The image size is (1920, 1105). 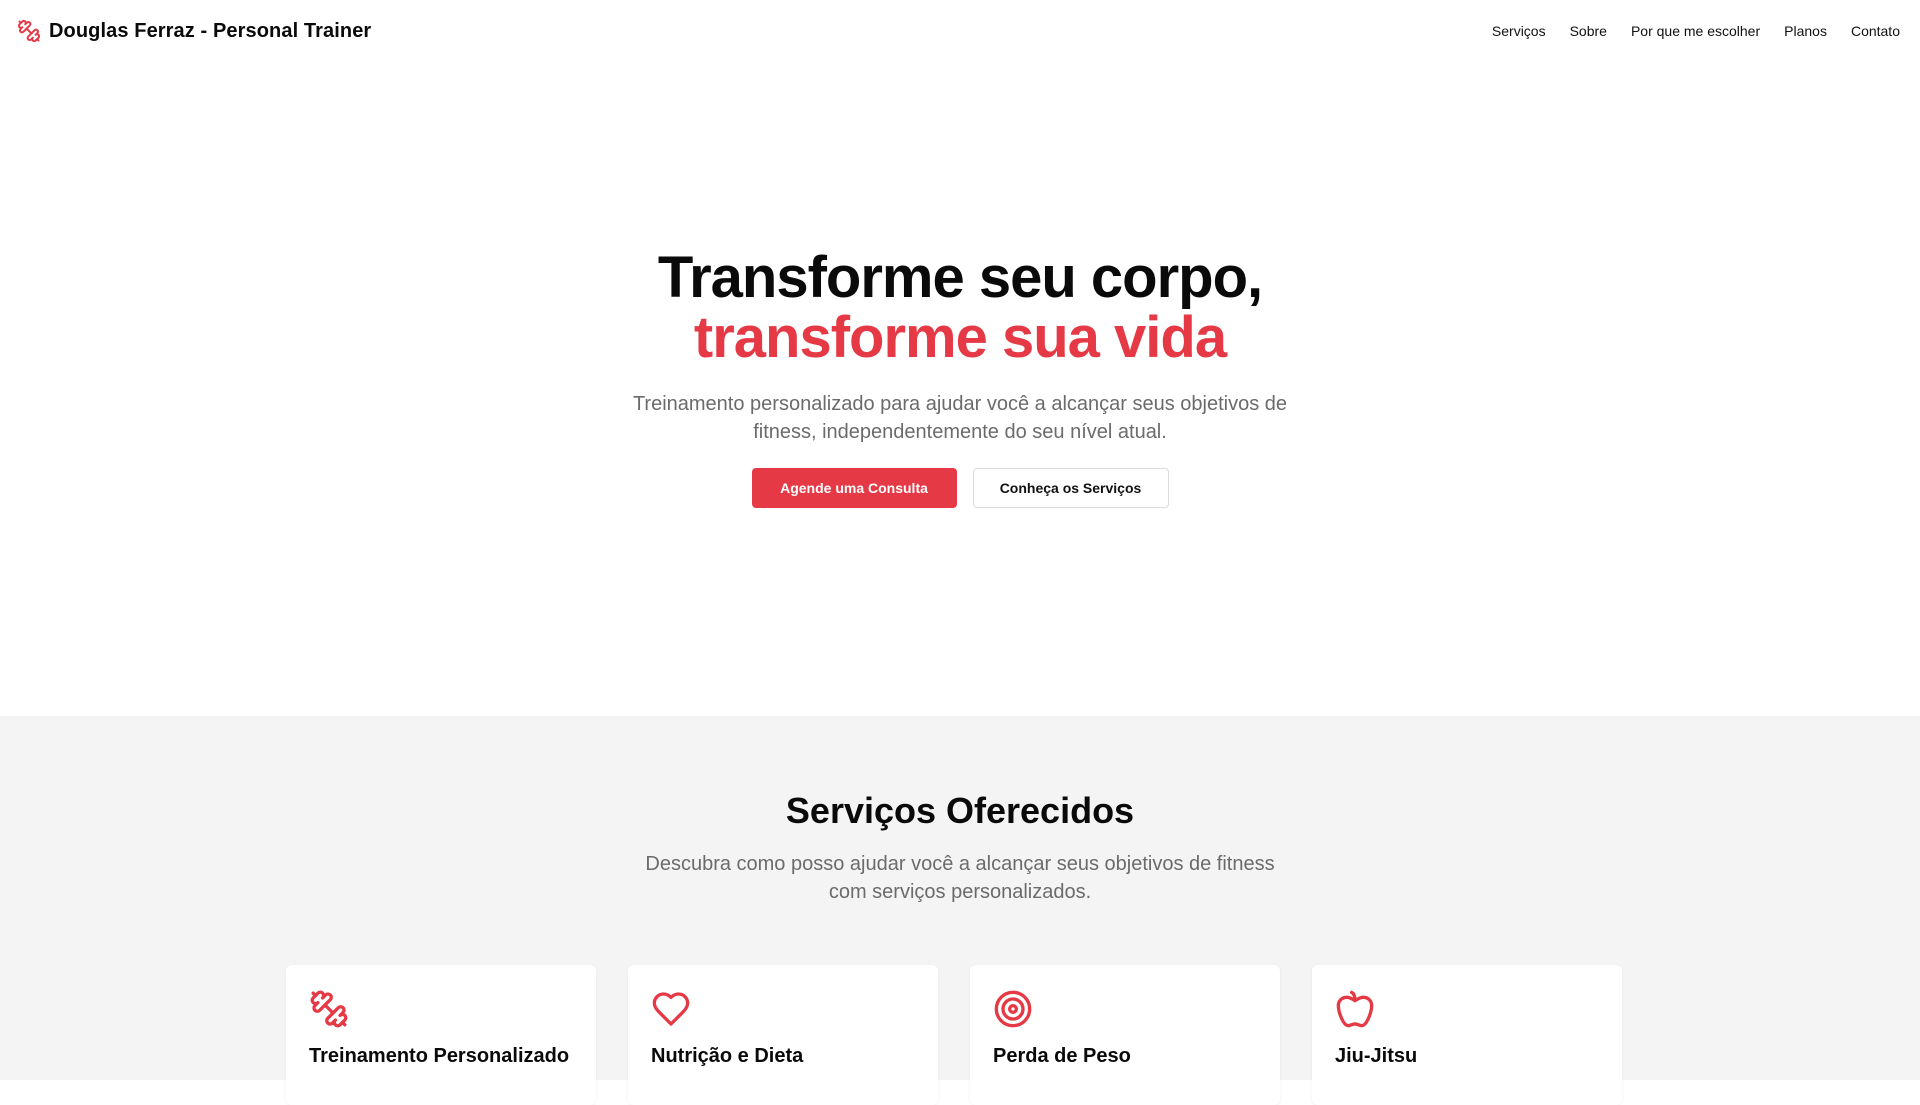 I want to click on brand-title: Douglas Ferraz - Personal Trainer, so click(x=210, y=30).